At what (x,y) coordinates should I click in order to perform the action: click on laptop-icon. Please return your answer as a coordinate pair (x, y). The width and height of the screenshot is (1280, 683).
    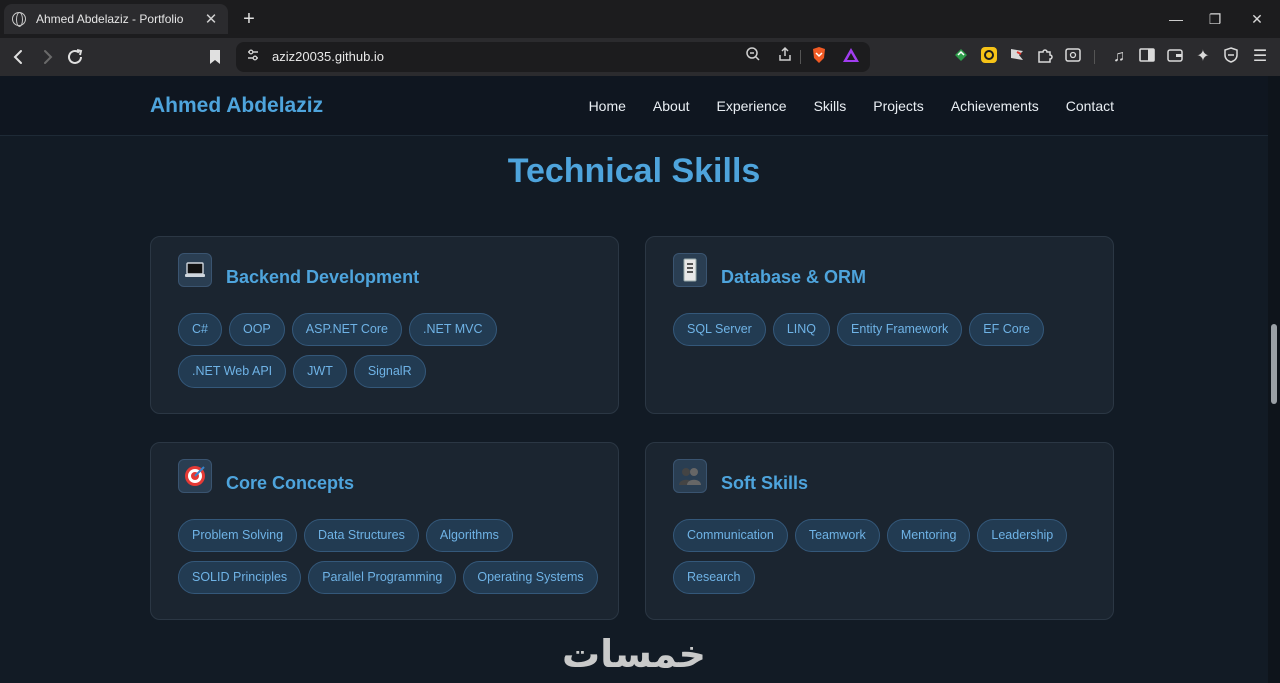
    Looking at the image, I should click on (195, 269).